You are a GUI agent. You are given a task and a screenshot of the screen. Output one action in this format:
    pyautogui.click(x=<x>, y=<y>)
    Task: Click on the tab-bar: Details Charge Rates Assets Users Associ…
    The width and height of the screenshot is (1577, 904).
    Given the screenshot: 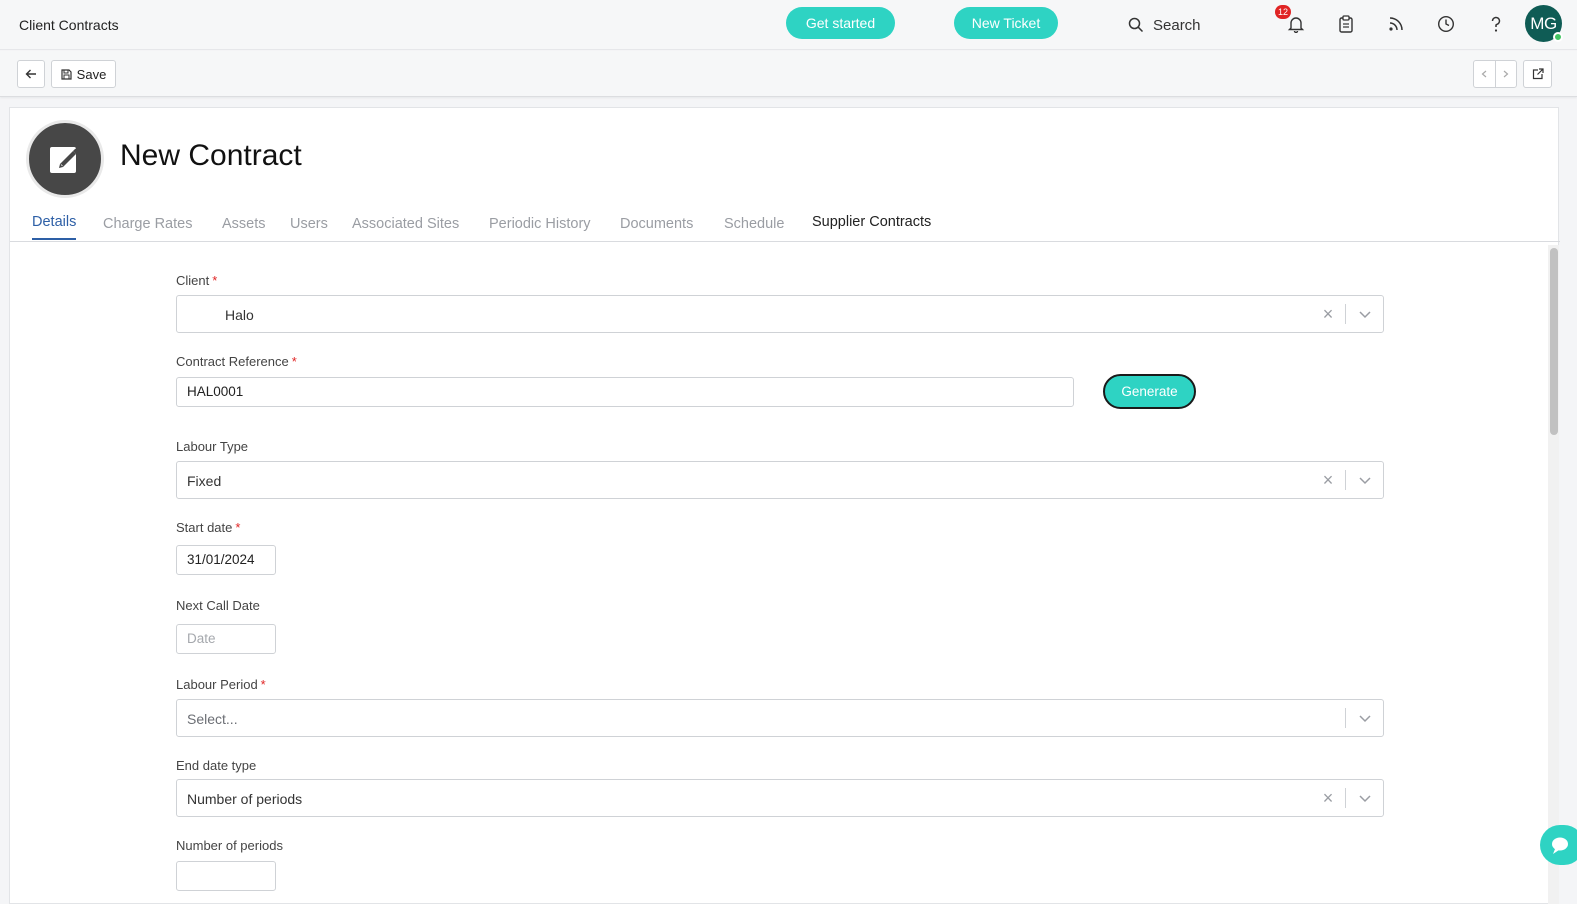 What is the action you would take?
    pyautogui.click(x=785, y=228)
    